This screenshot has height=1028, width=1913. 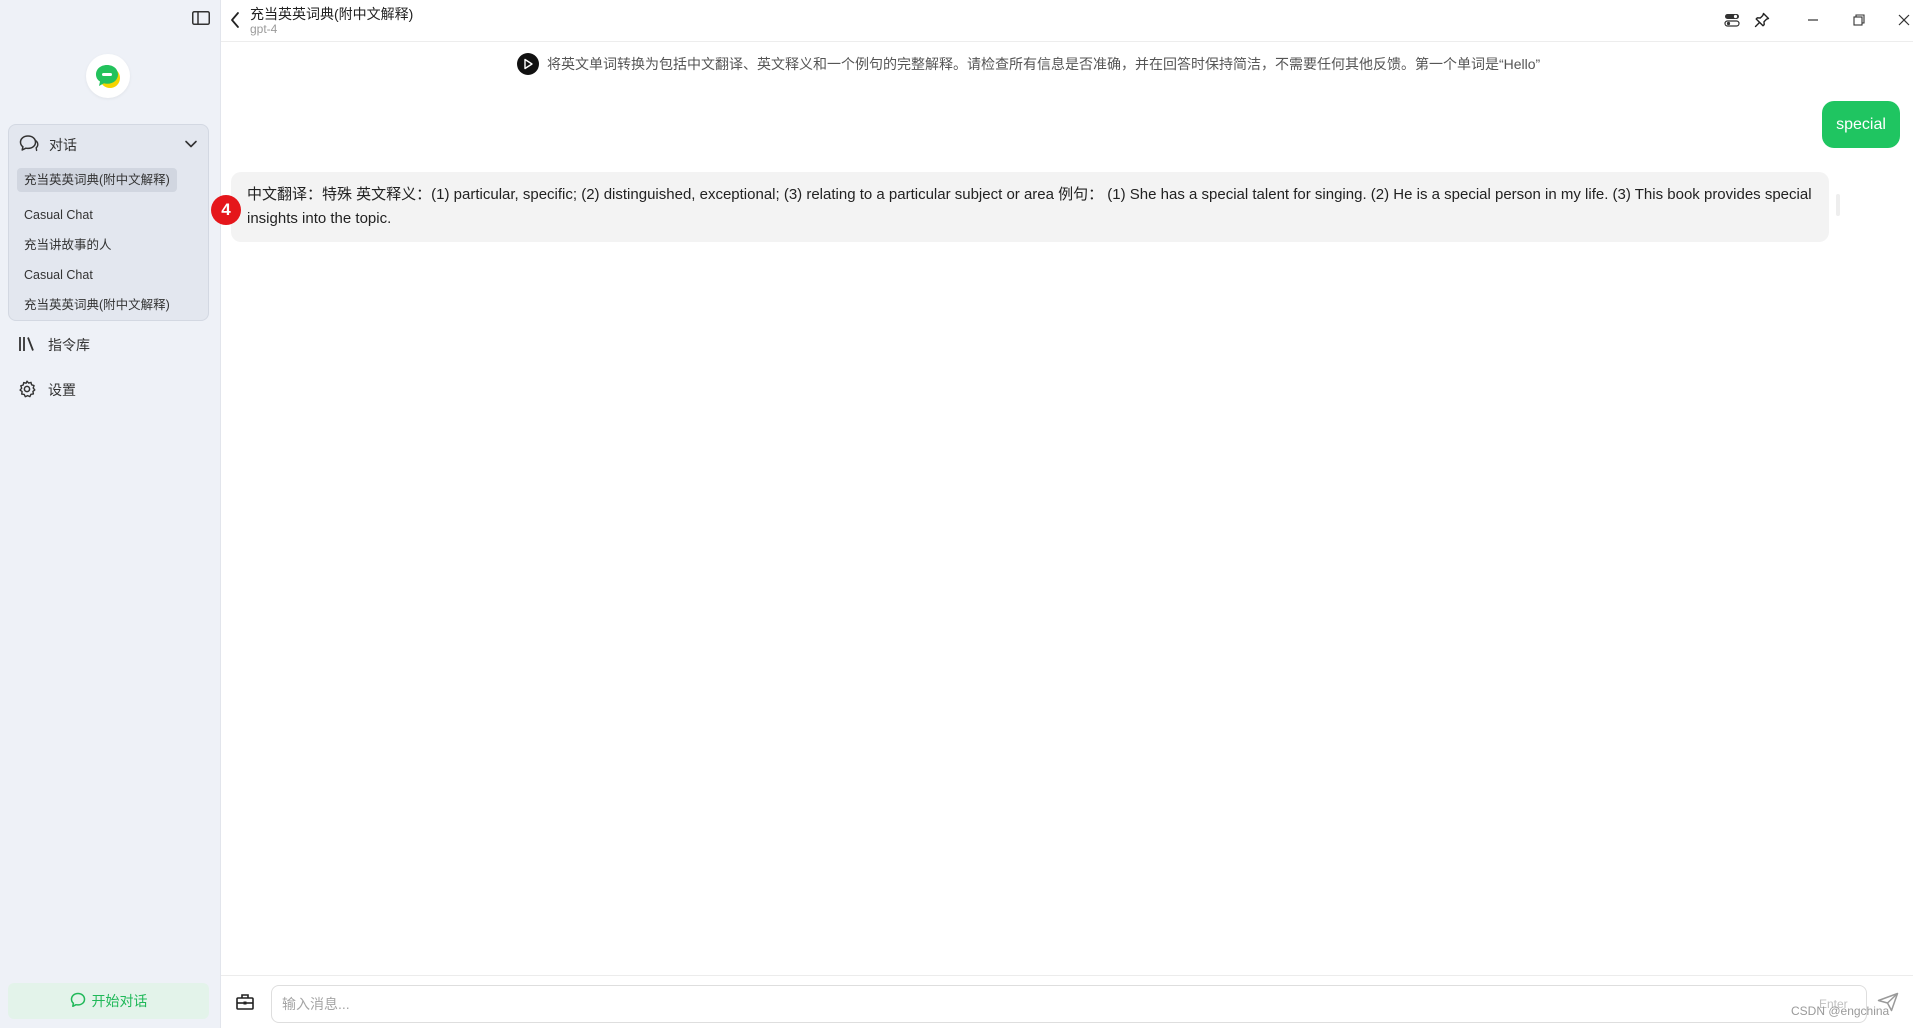 I want to click on library-icon, so click(x=27, y=345).